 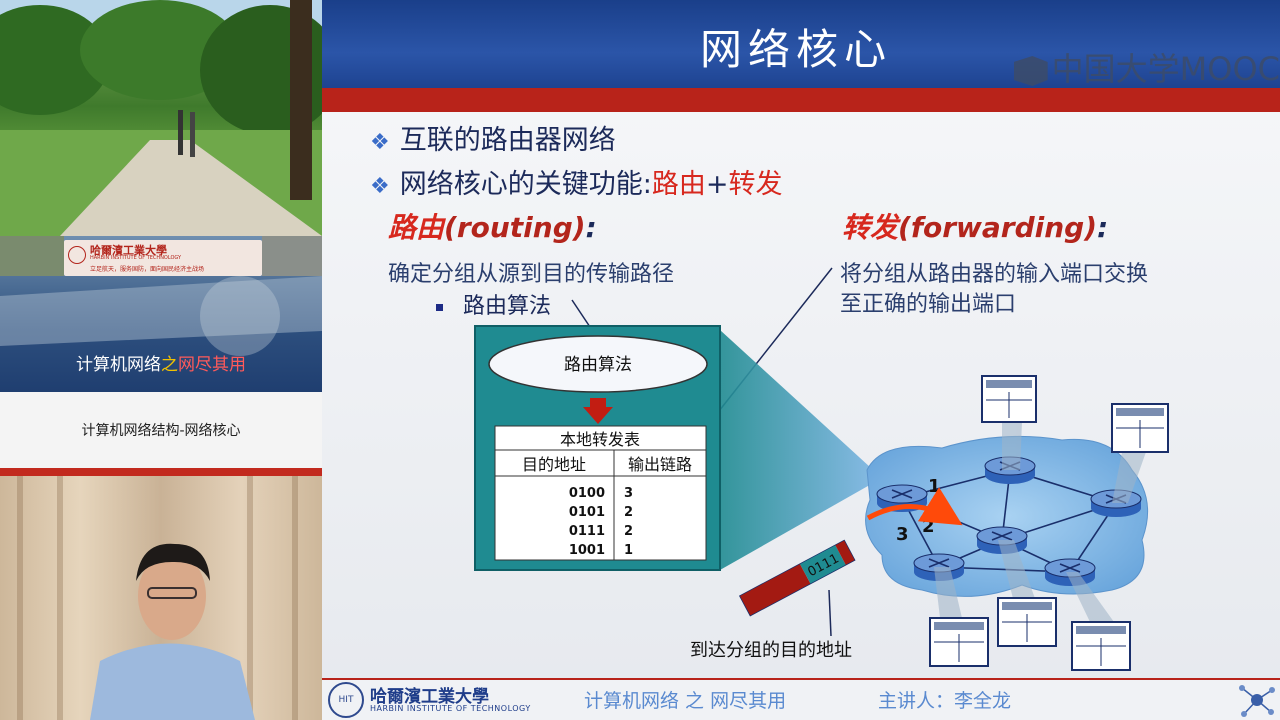 I want to click on forwarding-table-title: 本地转发表, so click(x=600, y=439).